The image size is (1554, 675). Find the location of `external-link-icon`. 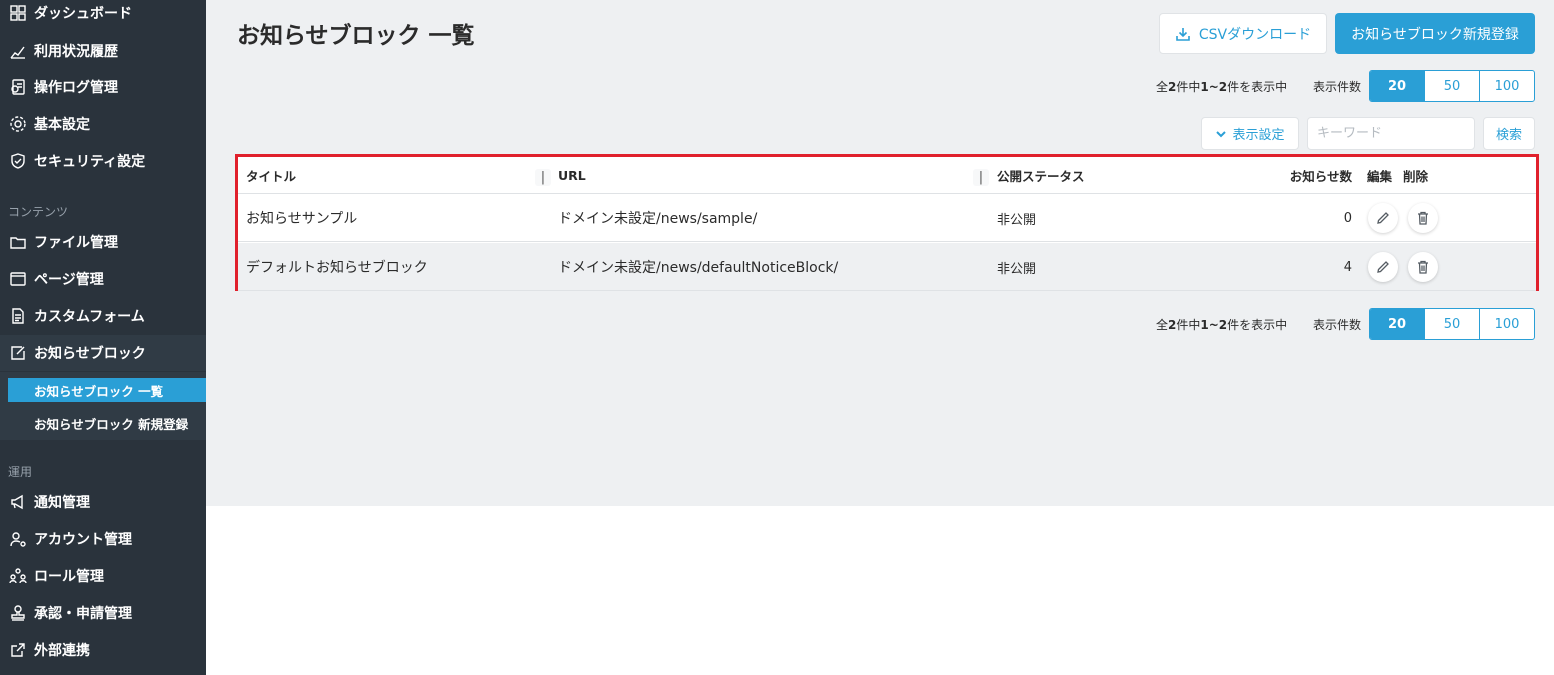

external-link-icon is located at coordinates (18, 650).